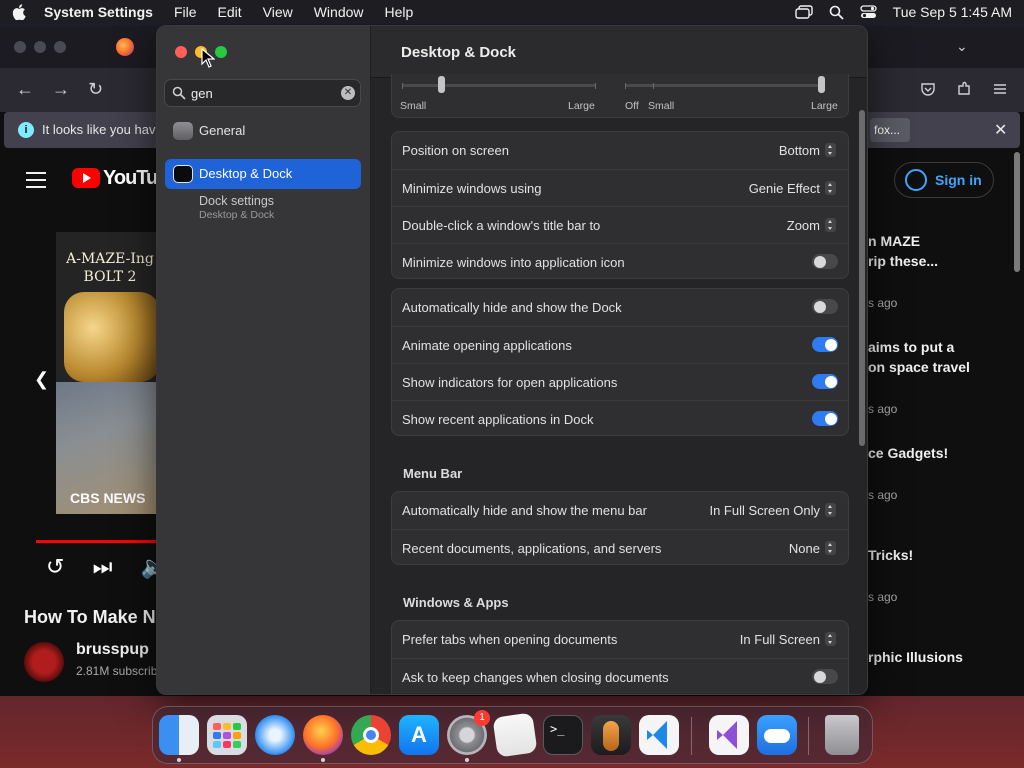  I want to click on menu-help: Help, so click(399, 12).